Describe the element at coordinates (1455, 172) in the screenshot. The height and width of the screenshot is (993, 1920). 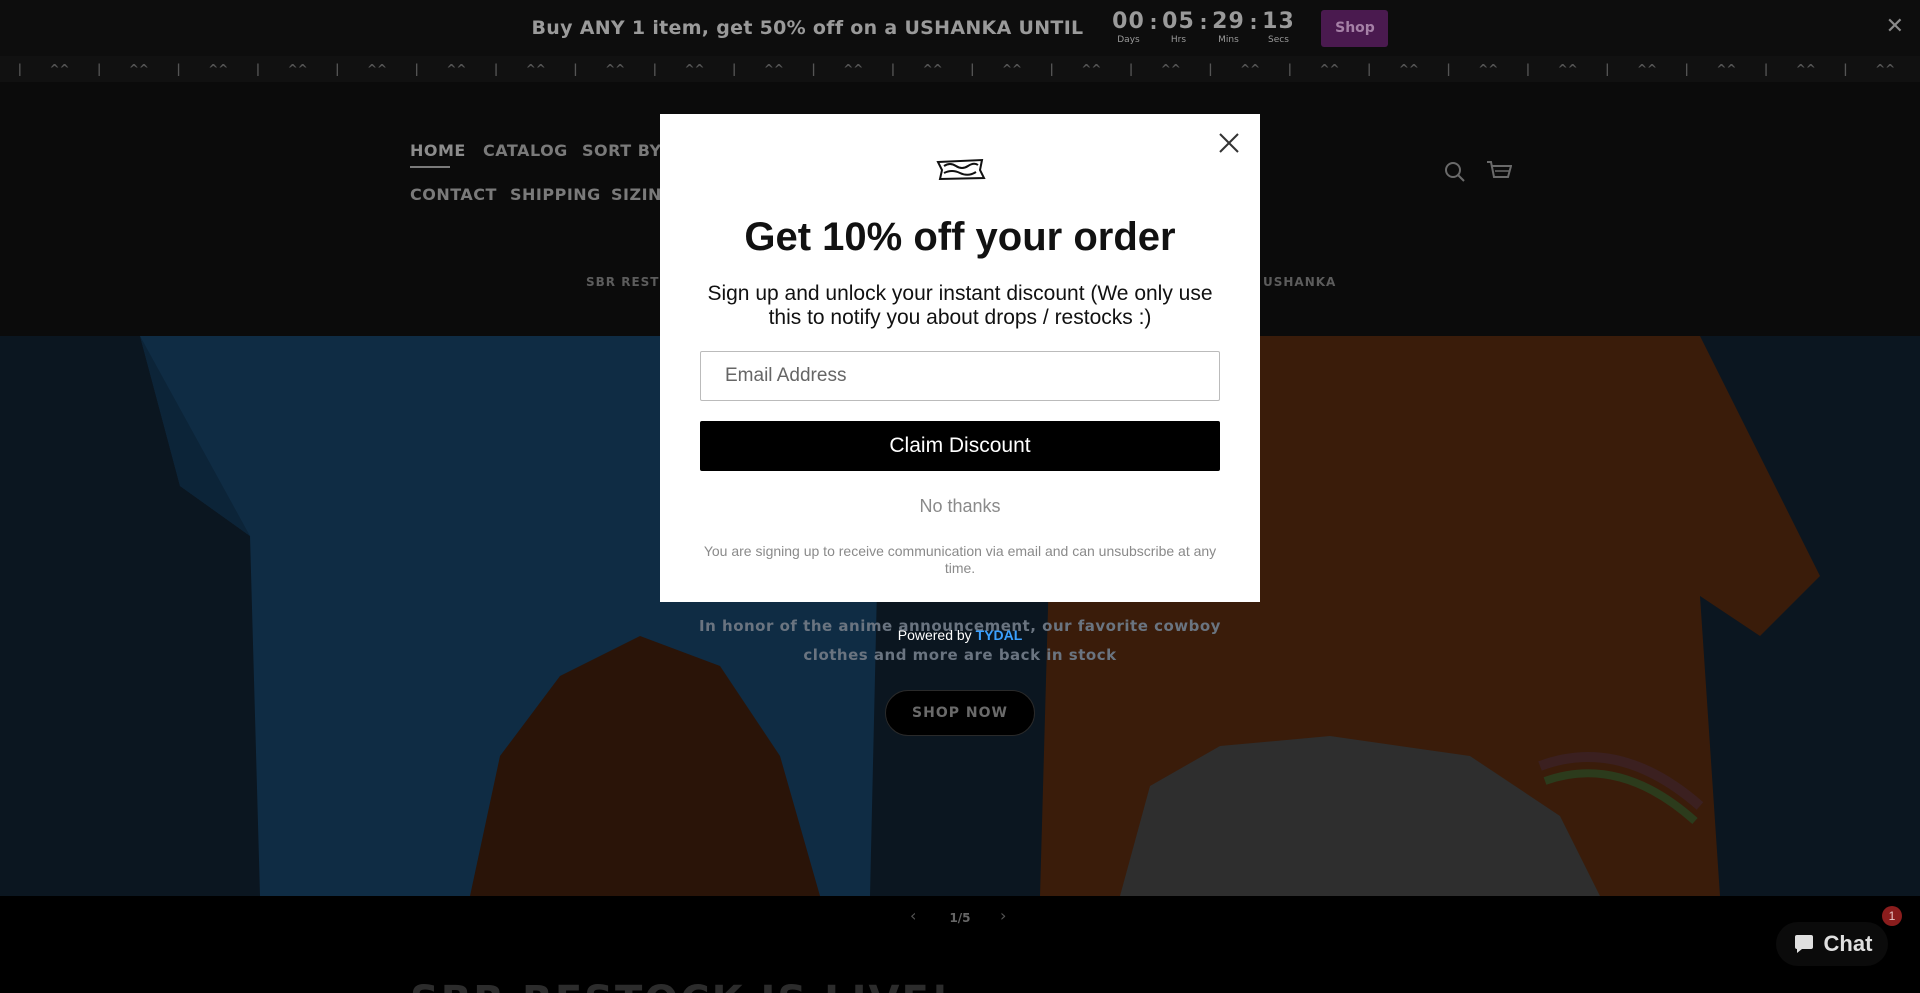
I see `search-icon` at that location.